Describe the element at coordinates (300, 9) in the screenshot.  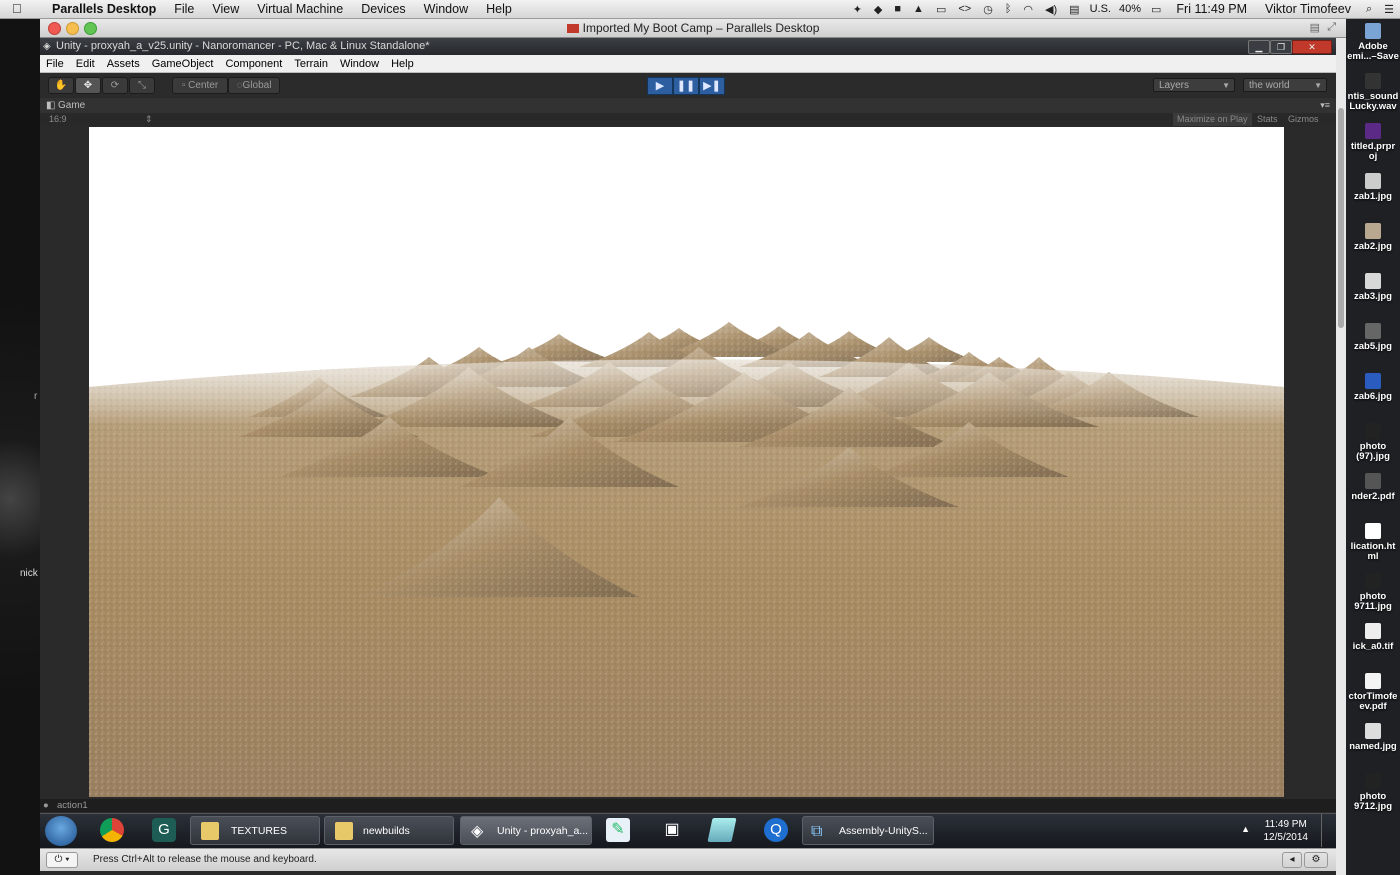
I see `menu-virtual-machine: Virtual Machine` at that location.